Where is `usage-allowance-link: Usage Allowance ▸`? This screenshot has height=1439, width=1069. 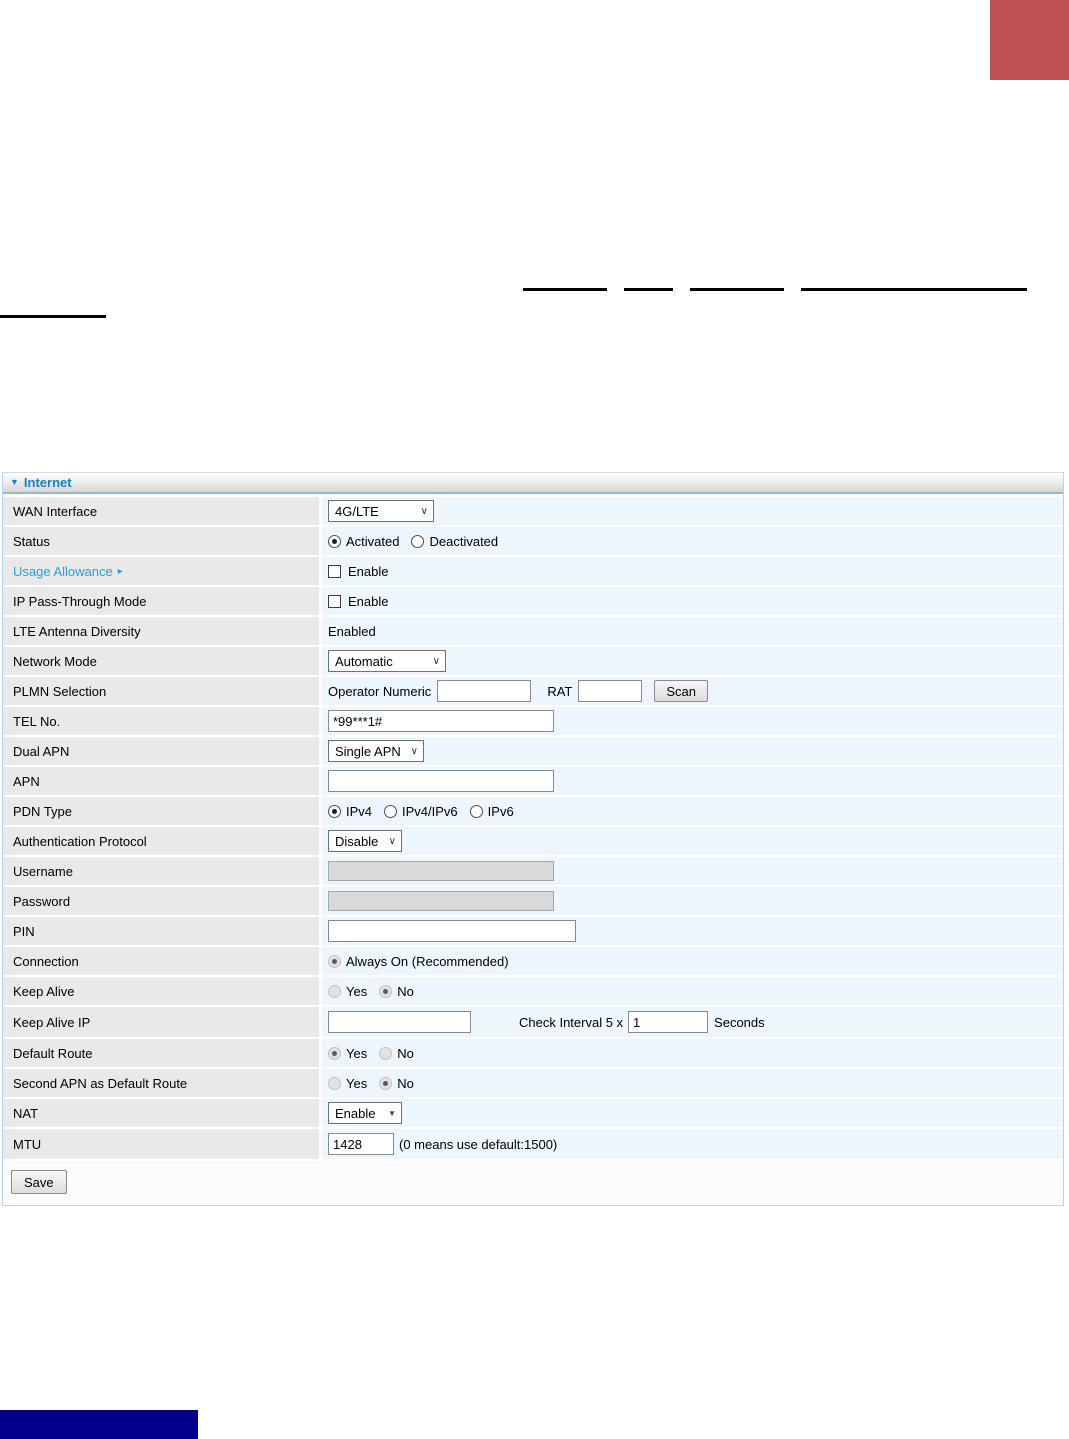
usage-allowance-link: Usage Allowance ▸ is located at coordinates (68, 571).